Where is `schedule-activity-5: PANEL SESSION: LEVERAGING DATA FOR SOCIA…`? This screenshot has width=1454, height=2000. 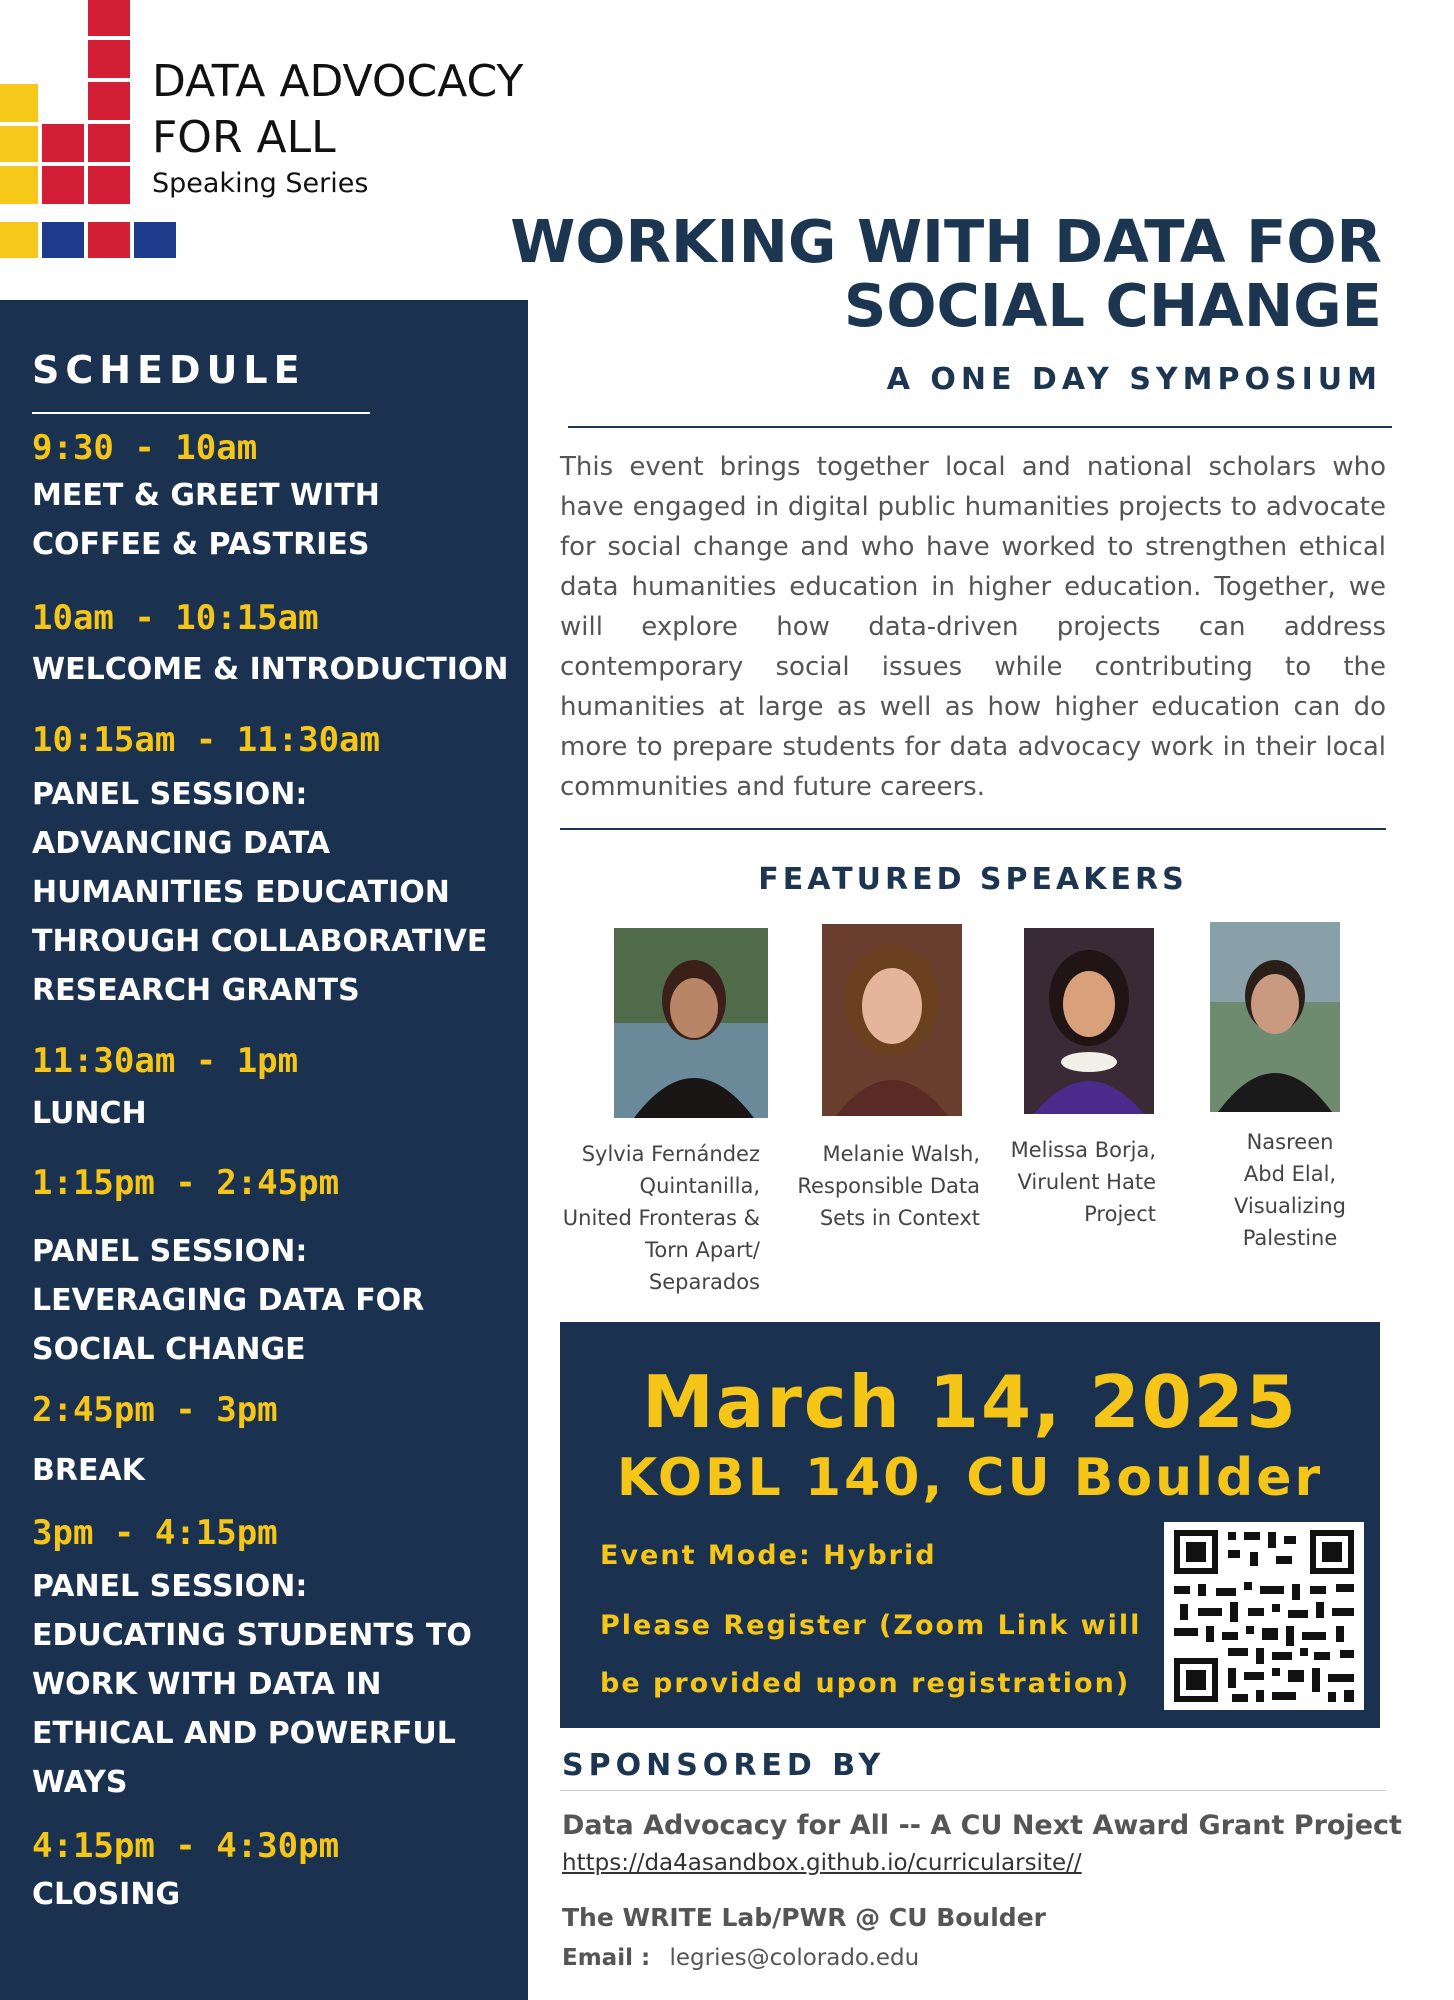 schedule-activity-5: PANEL SESSION: LEVERAGING DATA FOR SOCIA… is located at coordinates (228, 1300).